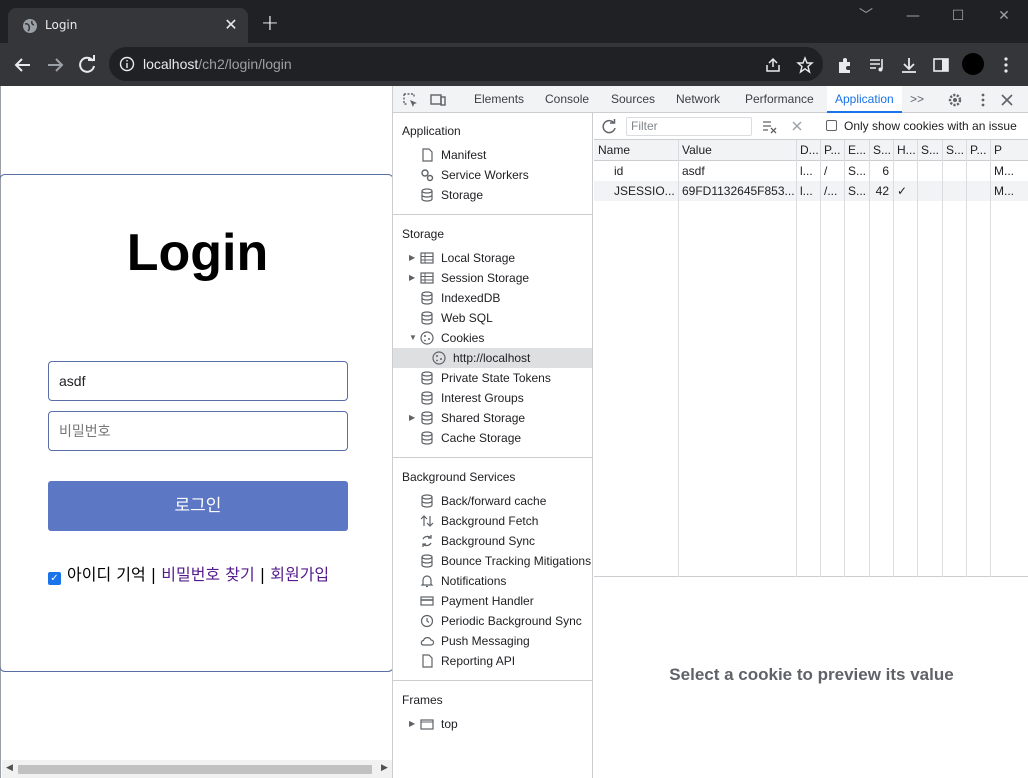 The image size is (1028, 778). I want to click on inspect-element-icon, so click(410, 100).